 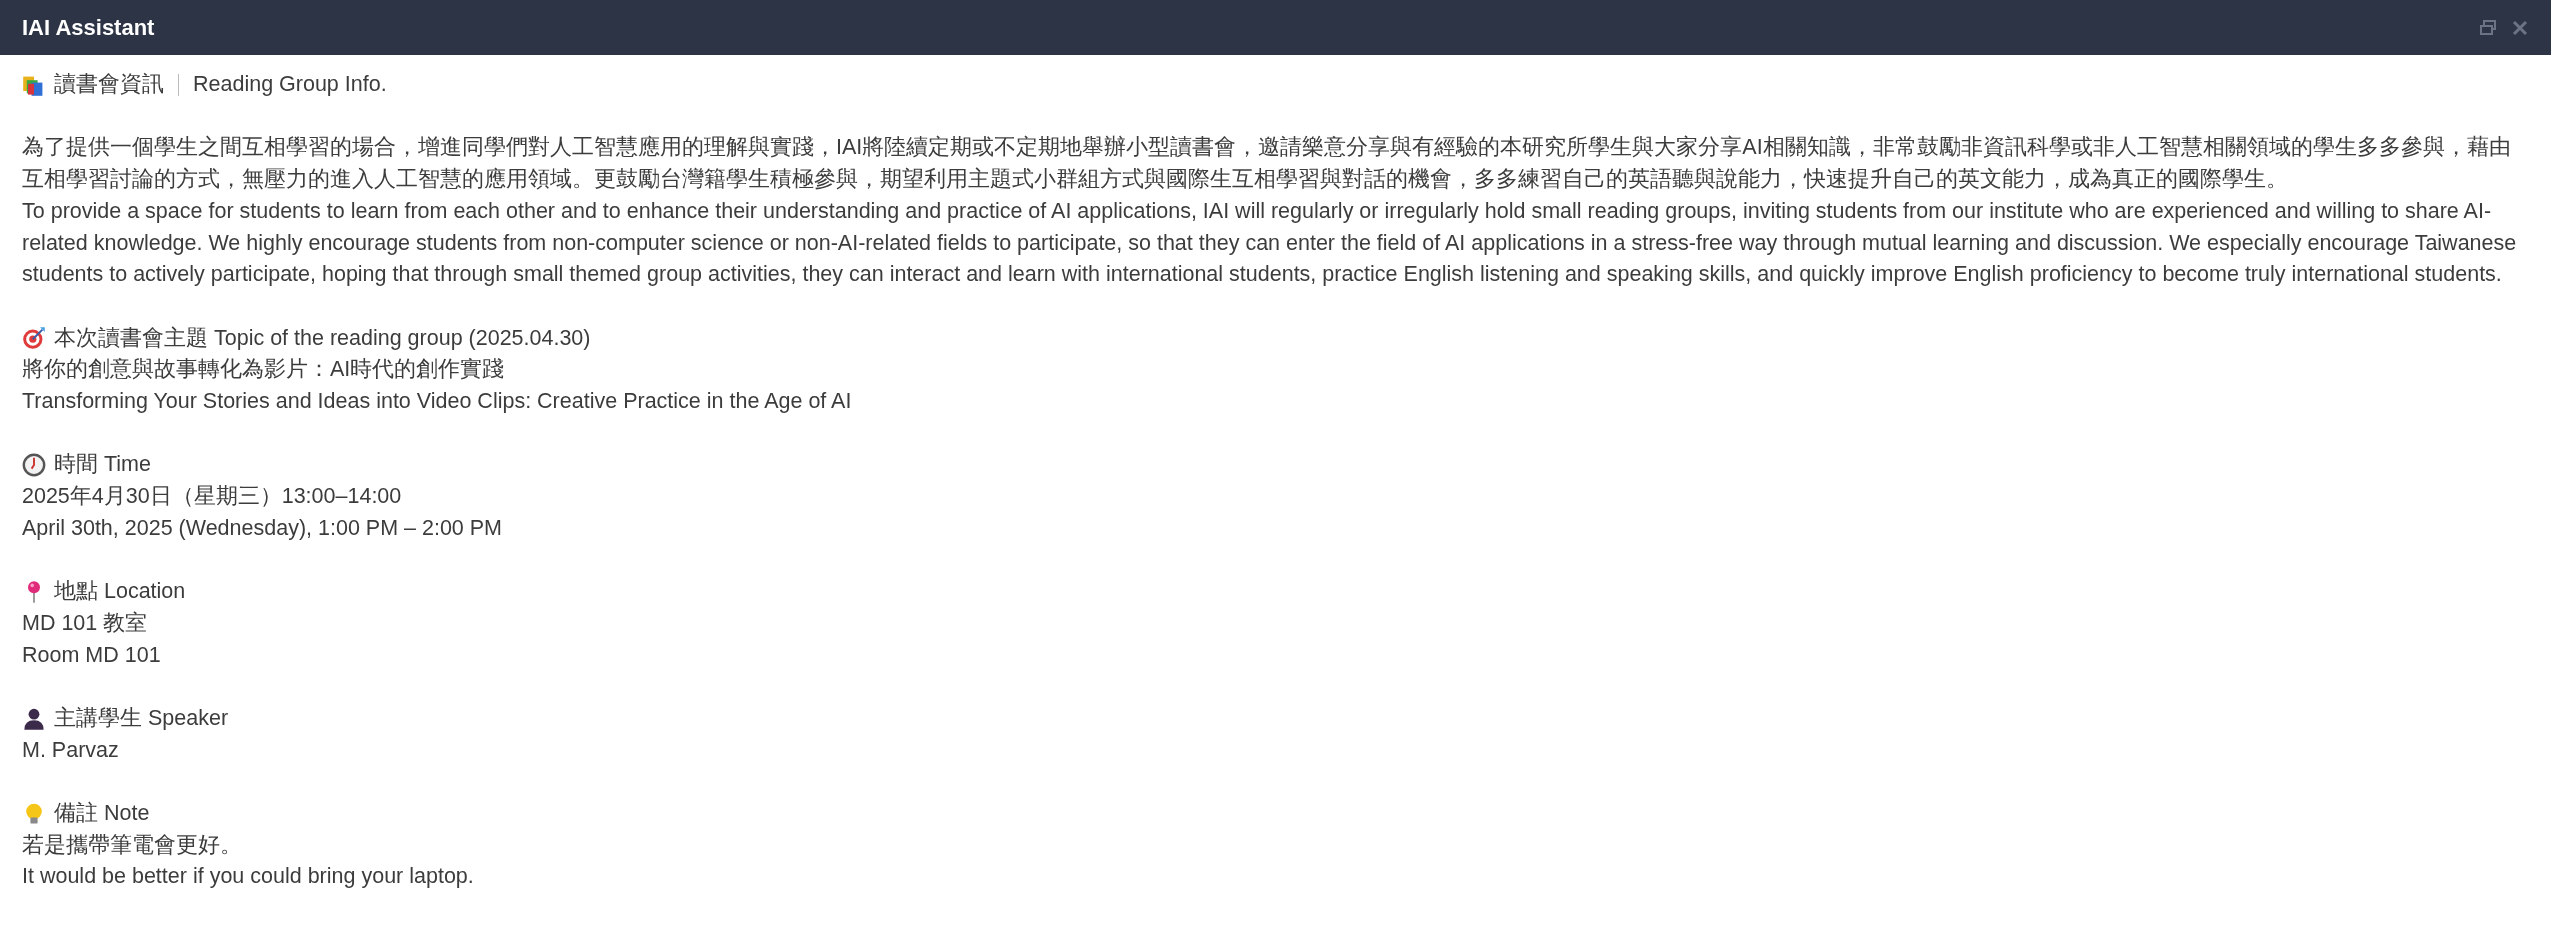 I want to click on section-heading: 備註 Note, so click(x=102, y=814).